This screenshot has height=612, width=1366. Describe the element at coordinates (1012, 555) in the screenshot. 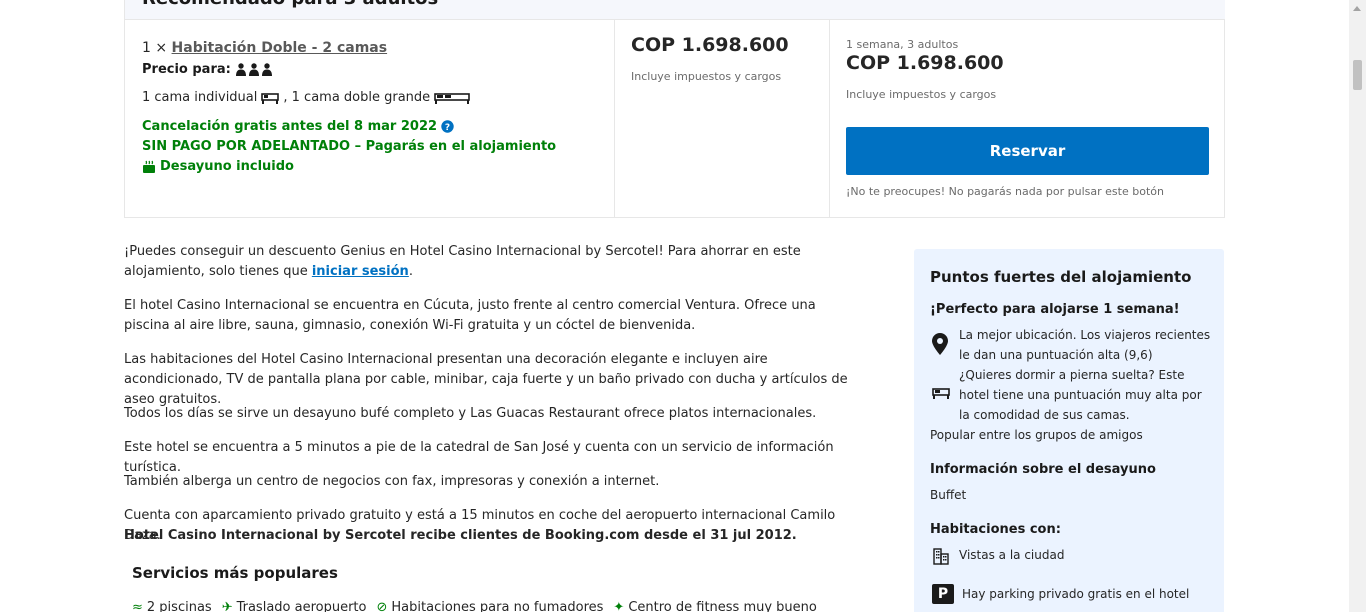

I see `city-view: Vistas a la ciudad` at that location.